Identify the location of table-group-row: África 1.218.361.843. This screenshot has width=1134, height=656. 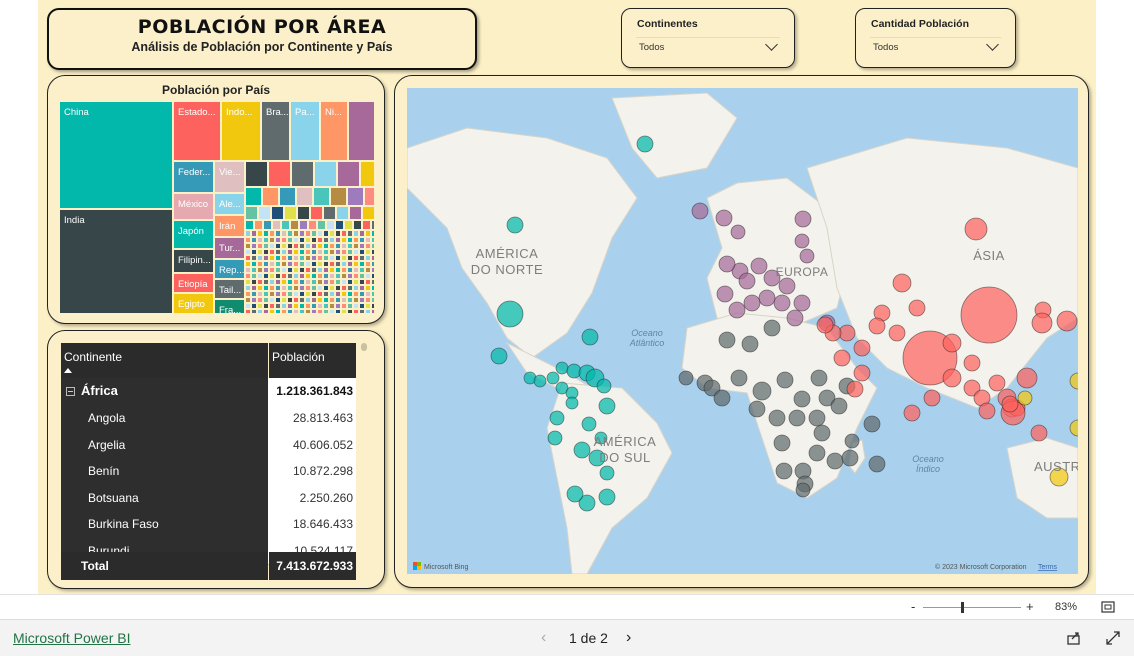
(208, 392).